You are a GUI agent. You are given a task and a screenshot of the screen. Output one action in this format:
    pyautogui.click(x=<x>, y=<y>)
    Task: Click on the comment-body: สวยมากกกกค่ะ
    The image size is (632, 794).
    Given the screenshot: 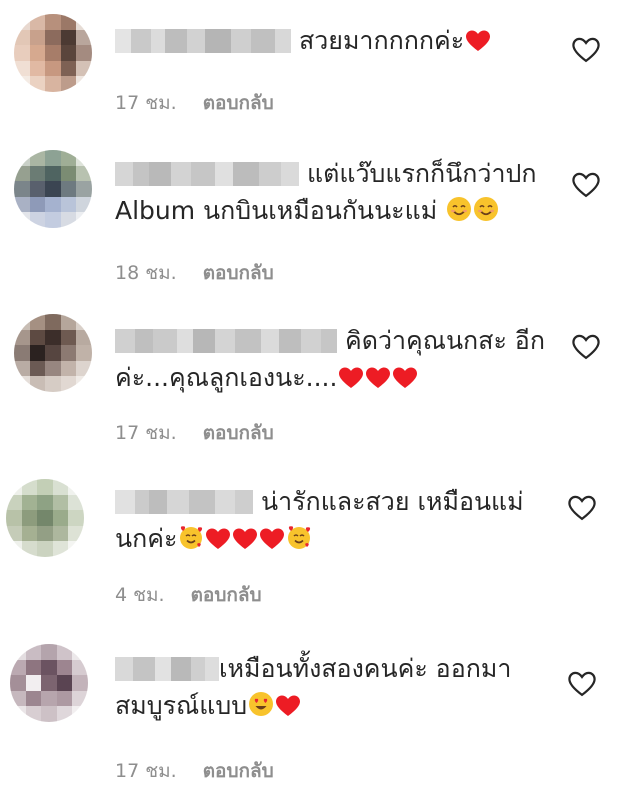 What is the action you would take?
    pyautogui.click(x=335, y=42)
    